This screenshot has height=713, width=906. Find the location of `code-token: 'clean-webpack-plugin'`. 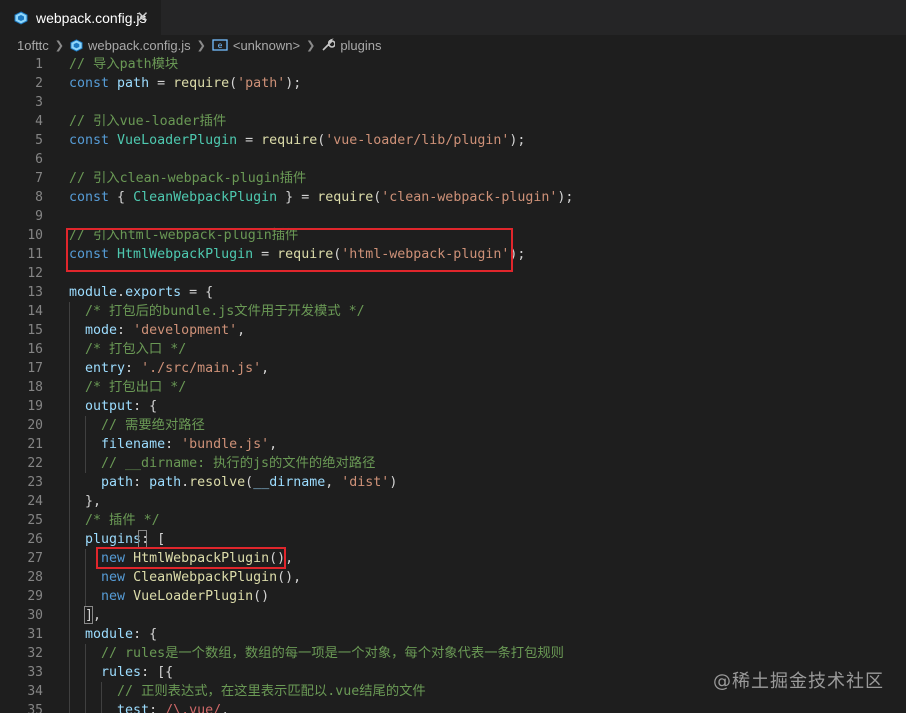

code-token: 'clean-webpack-plugin' is located at coordinates (469, 197).